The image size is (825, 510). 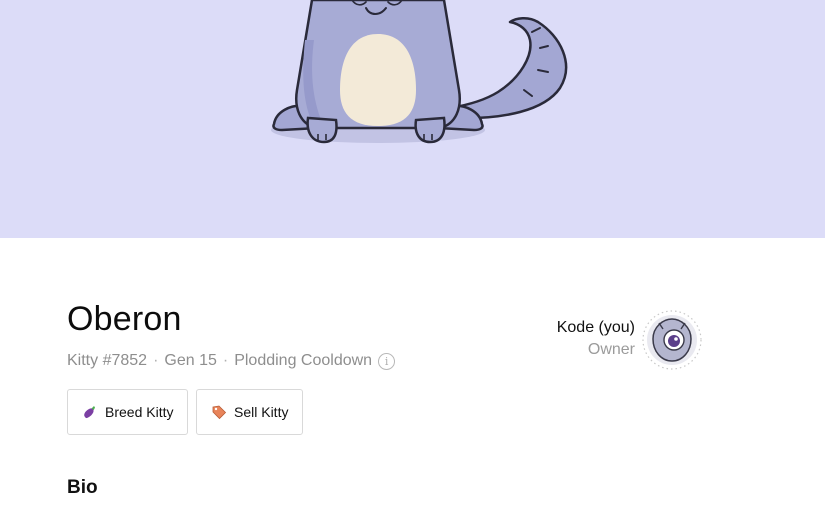 I want to click on owner-role: Owner, so click(x=611, y=349).